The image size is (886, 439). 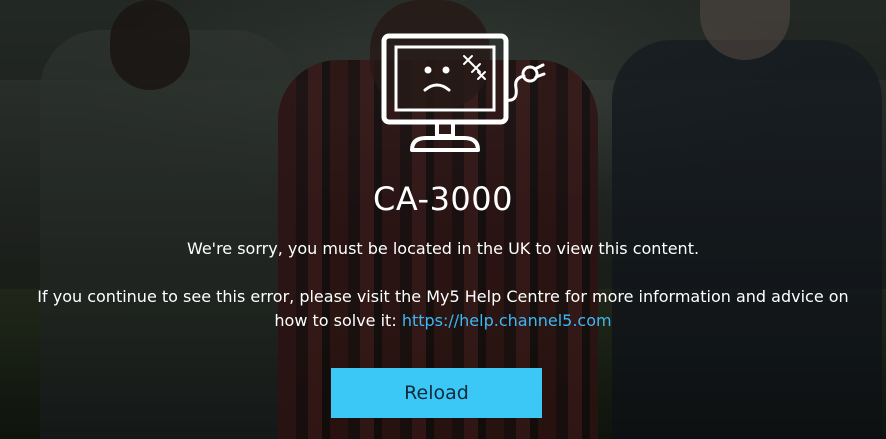 What do you see at coordinates (507, 320) in the screenshot?
I see `help-centre-link: https://help.channel5.com` at bounding box center [507, 320].